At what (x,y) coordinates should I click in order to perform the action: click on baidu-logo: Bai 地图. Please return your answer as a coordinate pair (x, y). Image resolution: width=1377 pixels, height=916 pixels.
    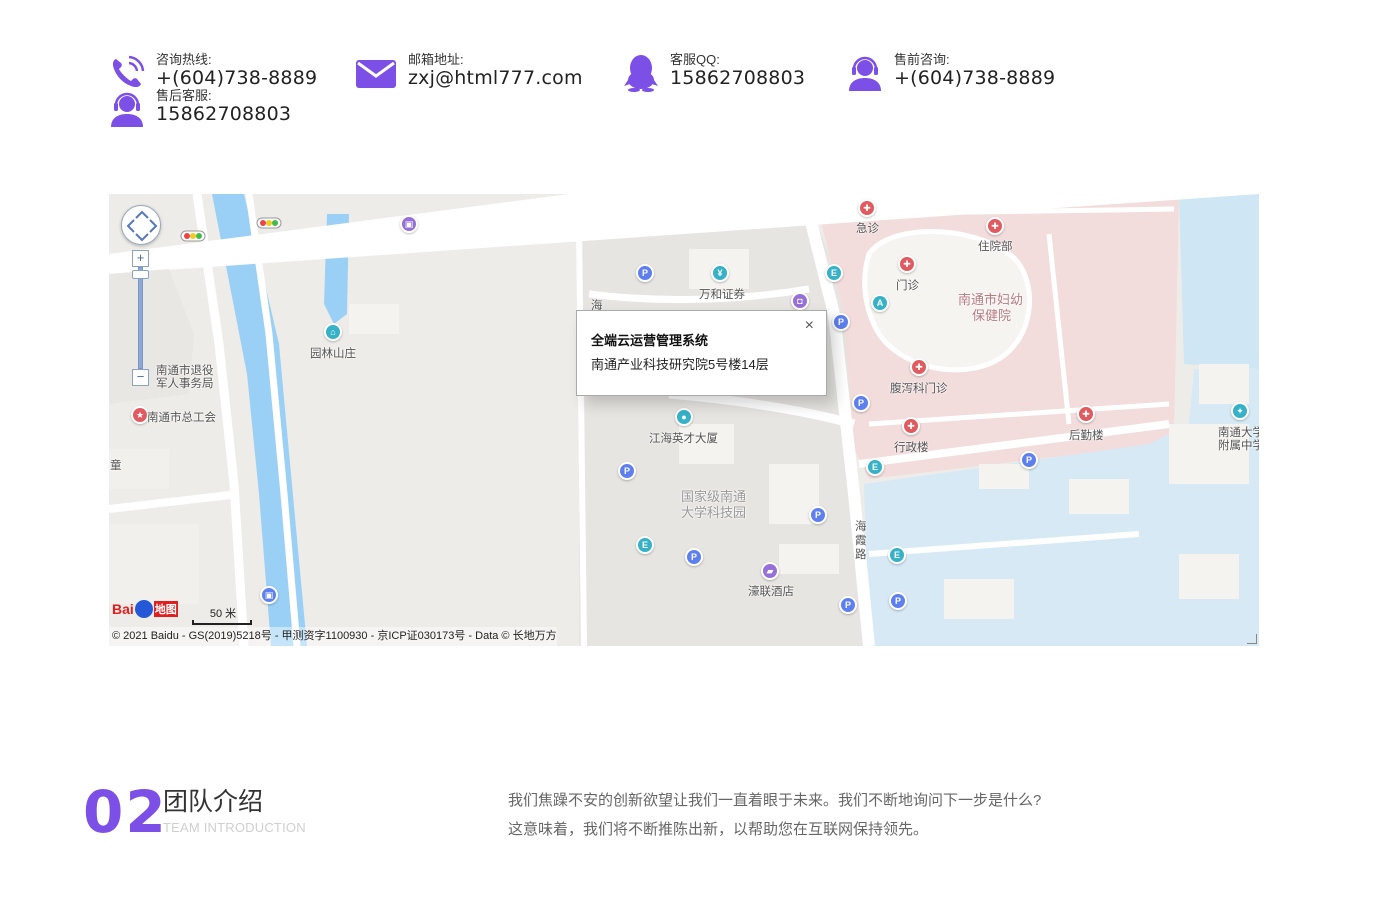
    Looking at the image, I should click on (145, 609).